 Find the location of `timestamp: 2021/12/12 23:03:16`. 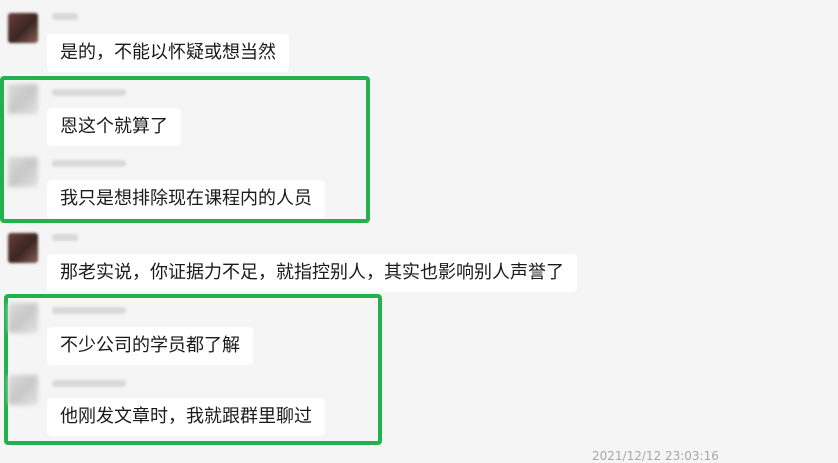

timestamp: 2021/12/12 23:03:16 is located at coordinates (655, 456).